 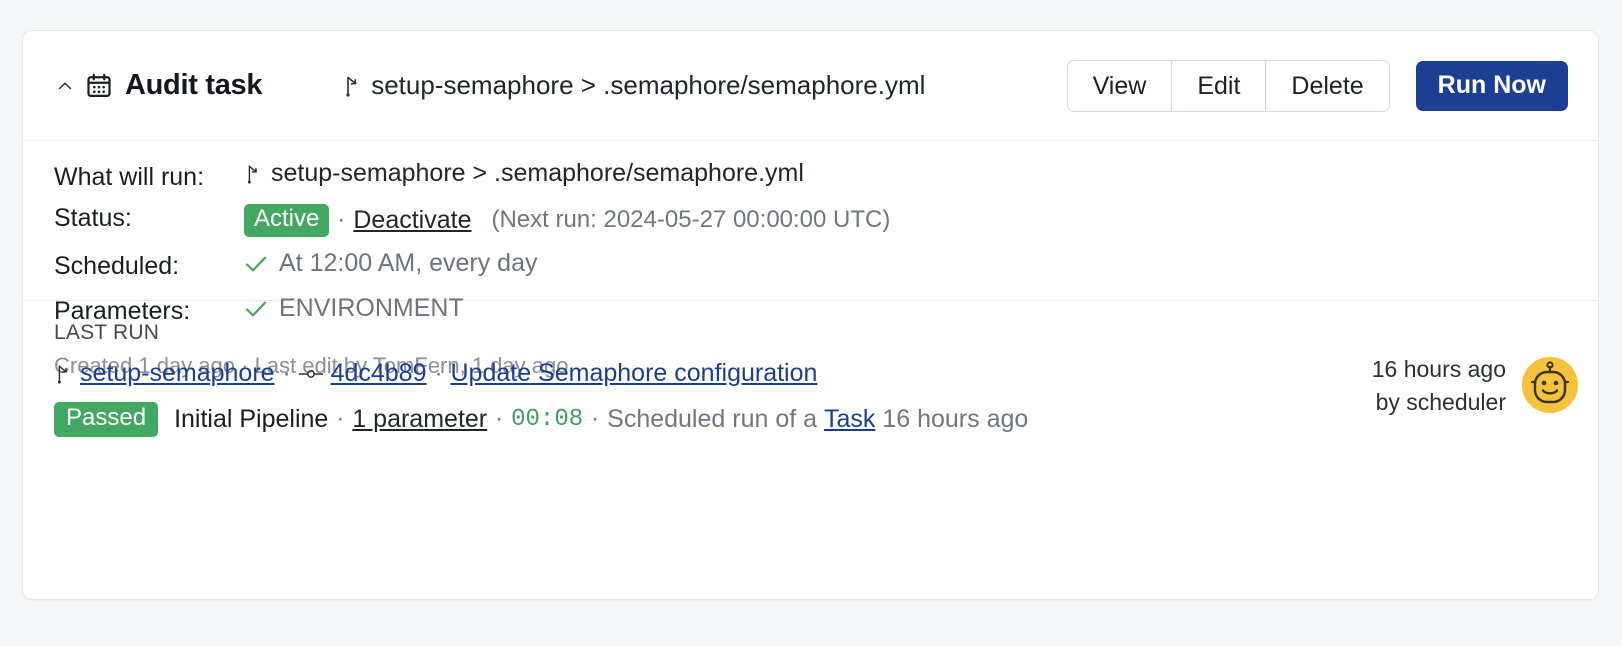 What do you see at coordinates (1440, 402) in the screenshot?
I see `last-run-author: by scheduler` at bounding box center [1440, 402].